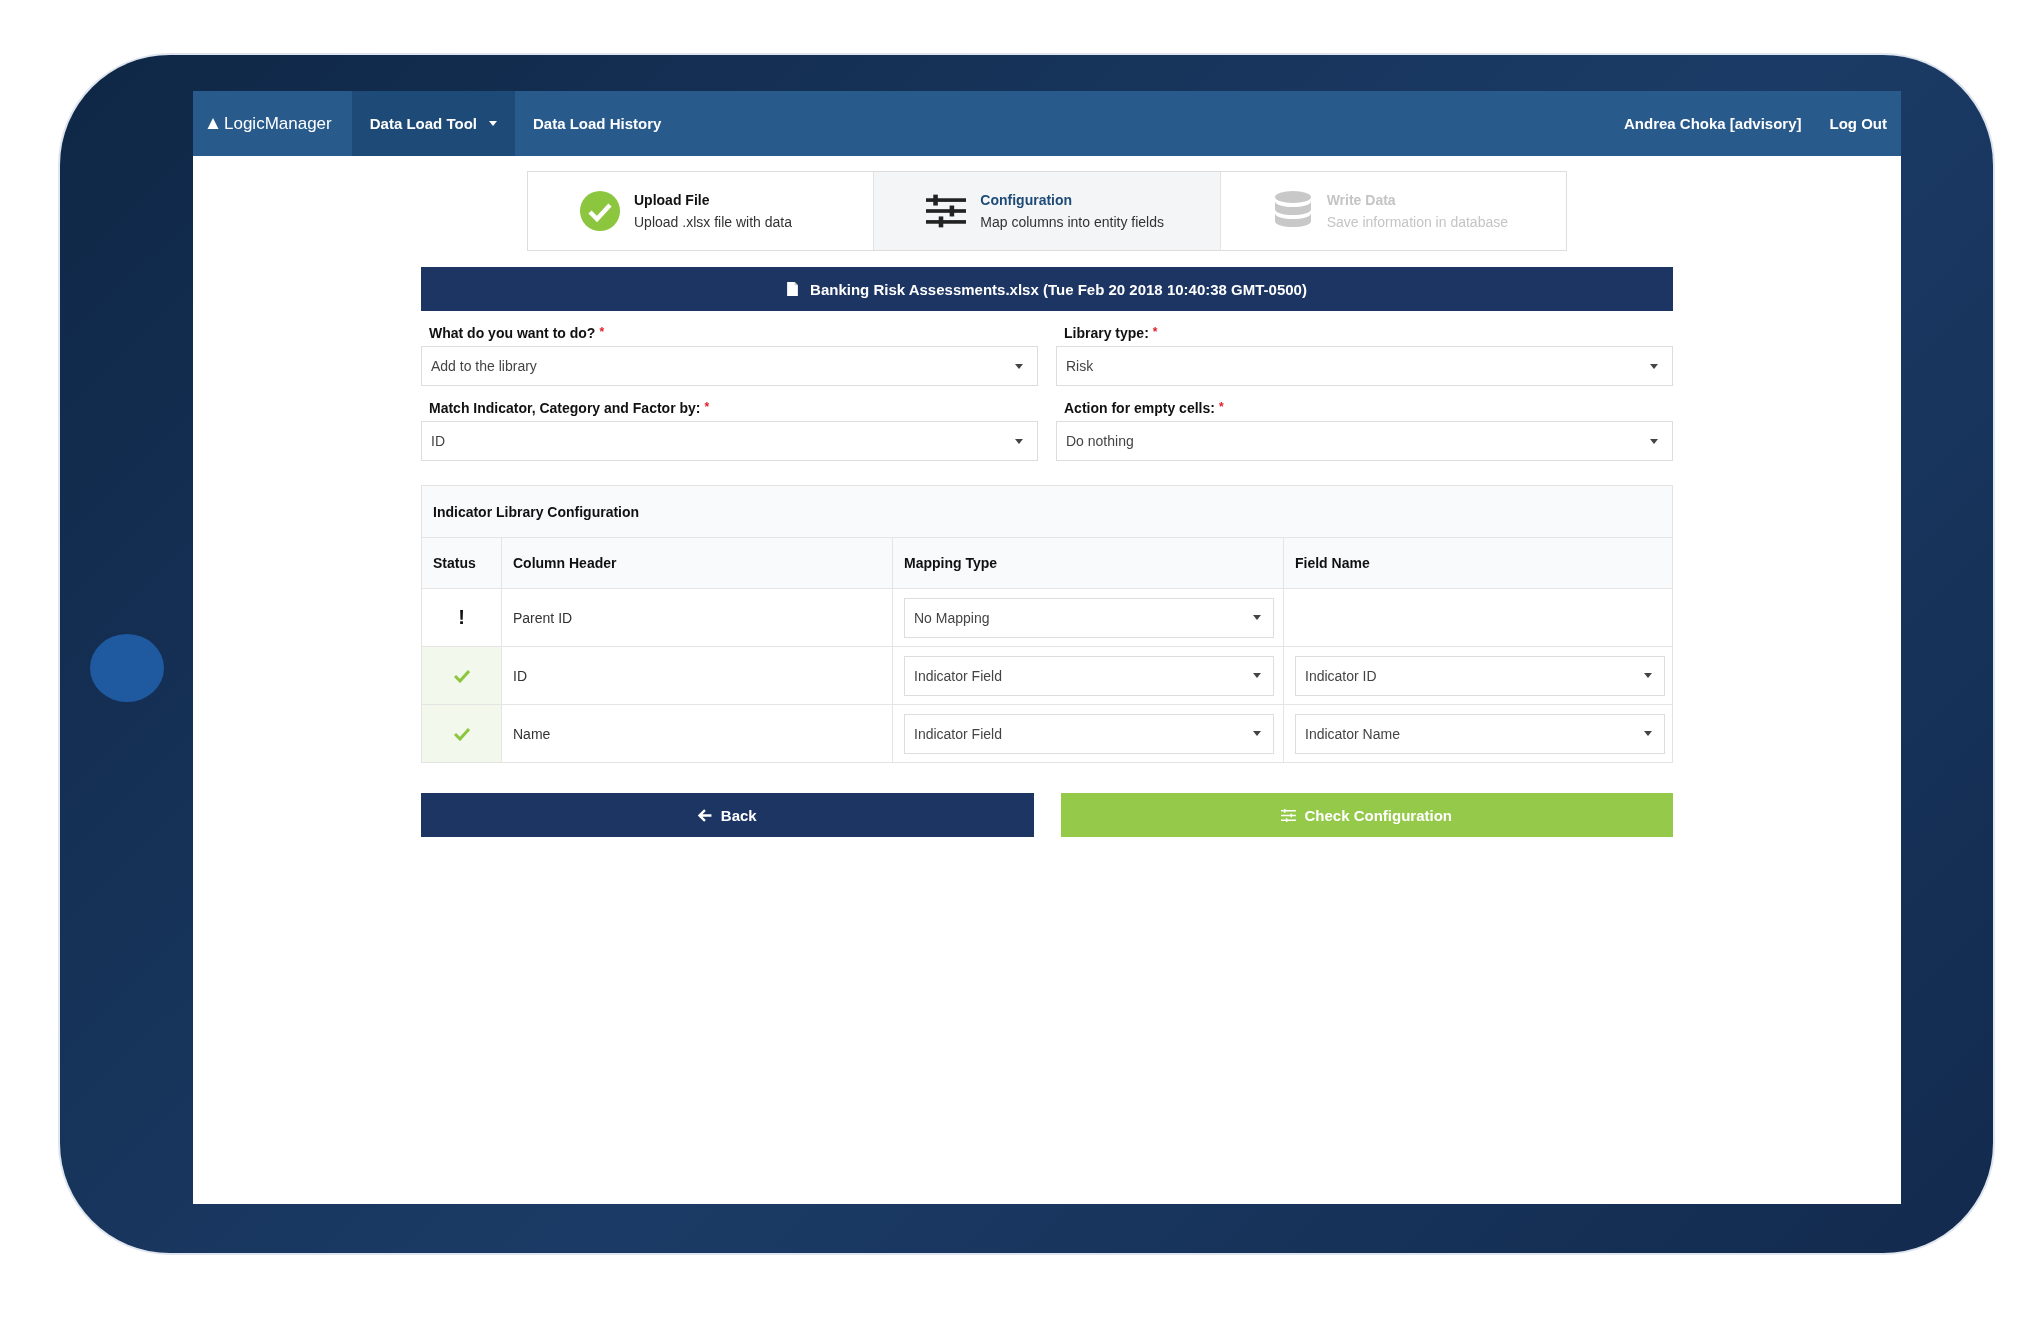 The image size is (2043, 1326). Describe the element at coordinates (1139, 408) in the screenshot. I see `field-label: Action for empty cells:` at that location.